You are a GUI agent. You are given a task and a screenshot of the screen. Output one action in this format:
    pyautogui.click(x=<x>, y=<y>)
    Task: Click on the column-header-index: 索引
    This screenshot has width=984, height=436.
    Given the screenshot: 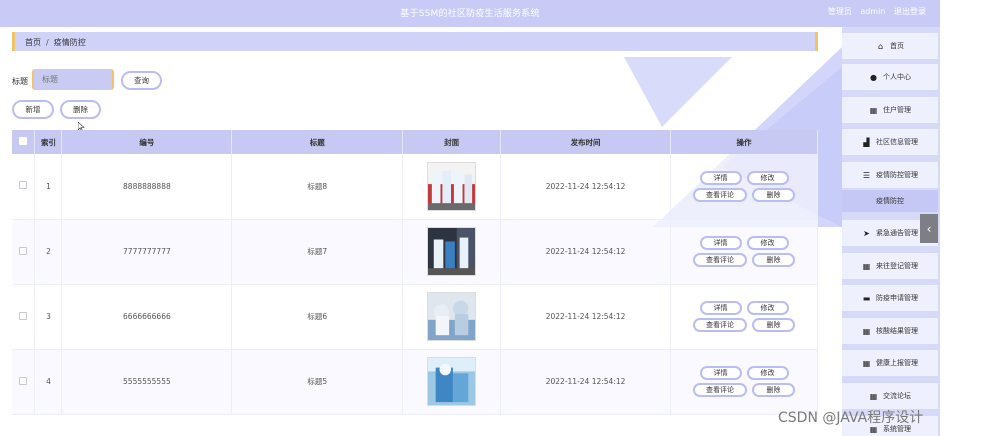 What is the action you would take?
    pyautogui.click(x=48, y=142)
    